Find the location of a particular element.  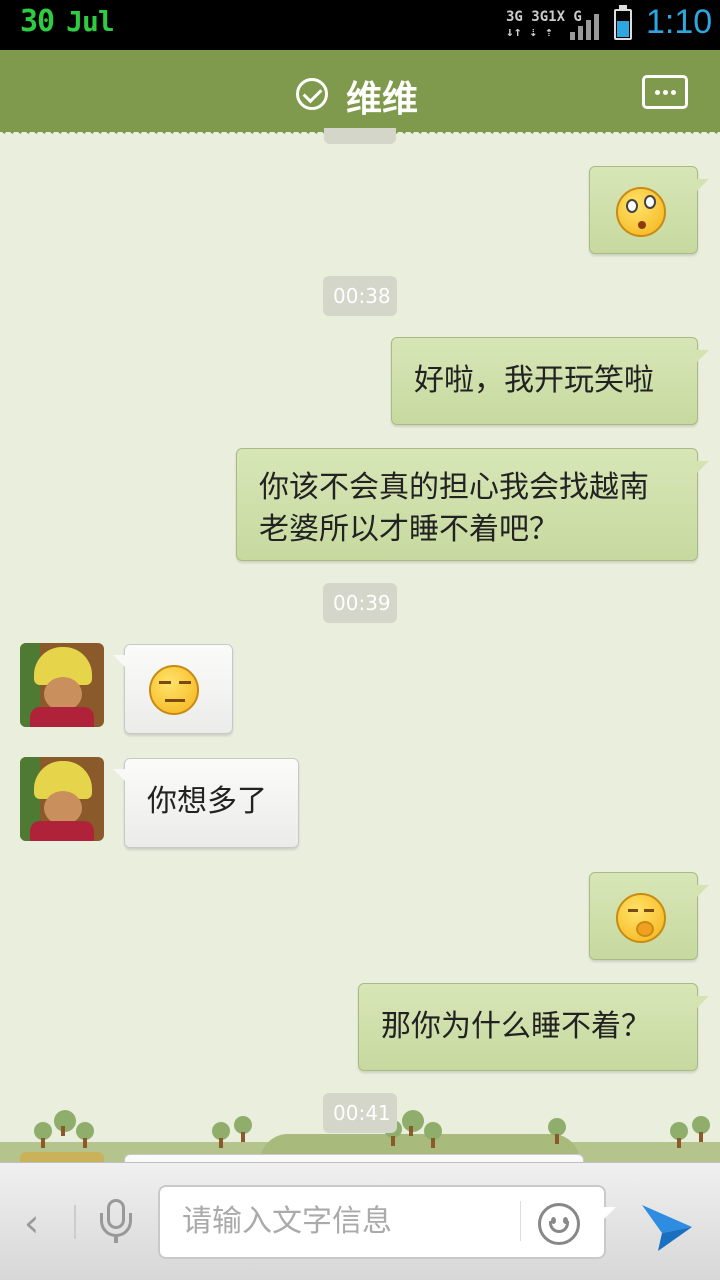

smug-emoji-icon is located at coordinates (174, 690).